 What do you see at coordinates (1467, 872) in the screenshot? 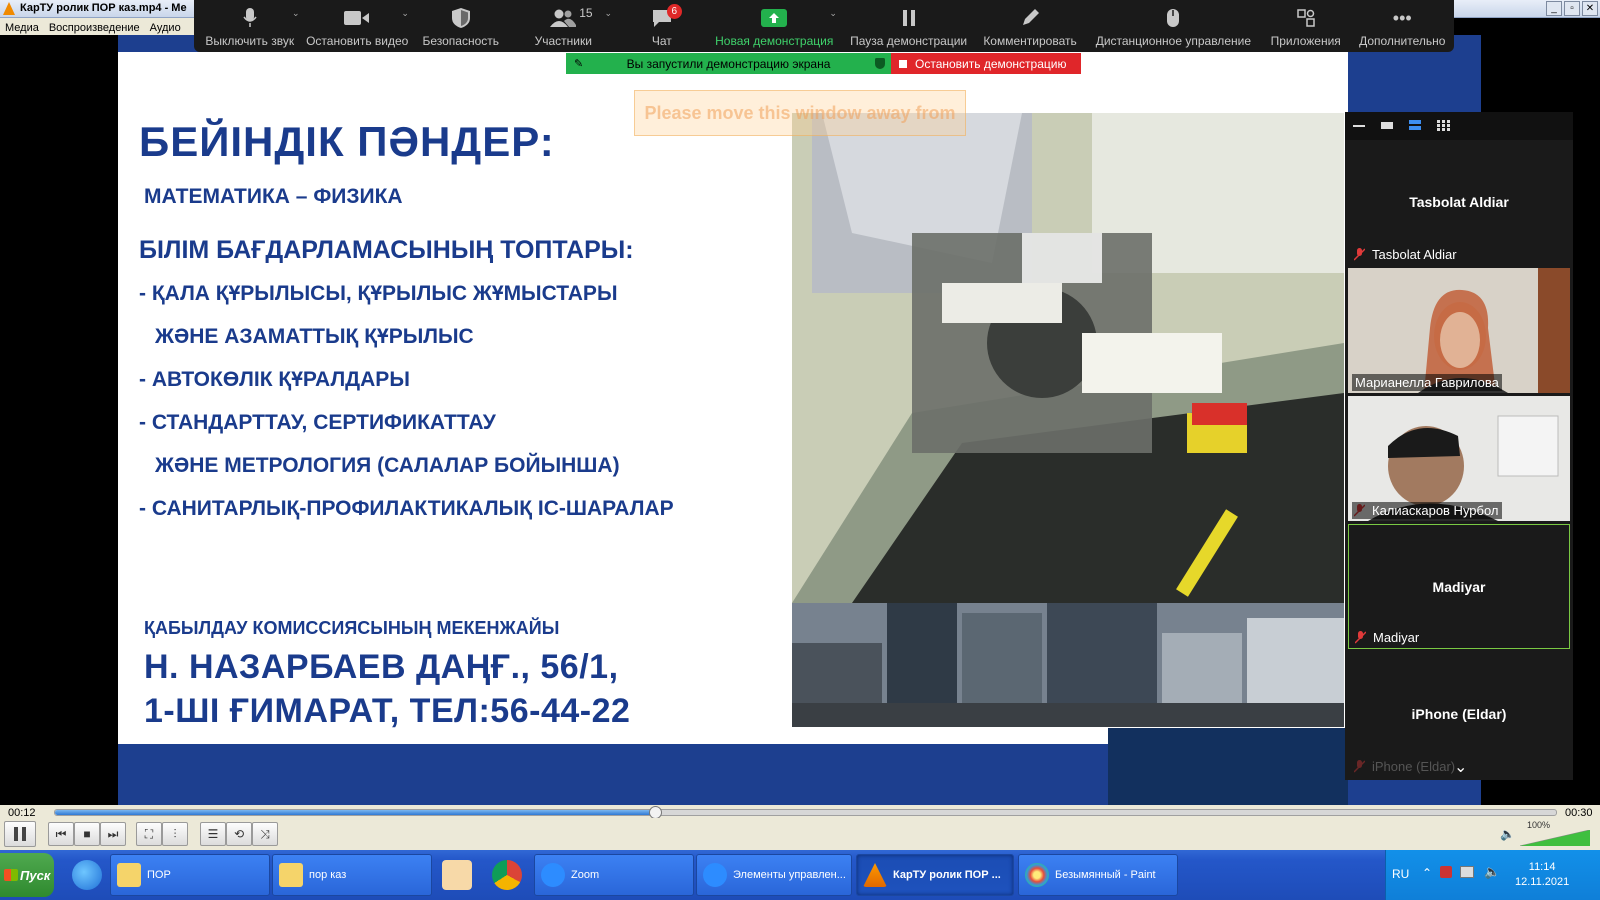
I see `network-tray-icon` at bounding box center [1467, 872].